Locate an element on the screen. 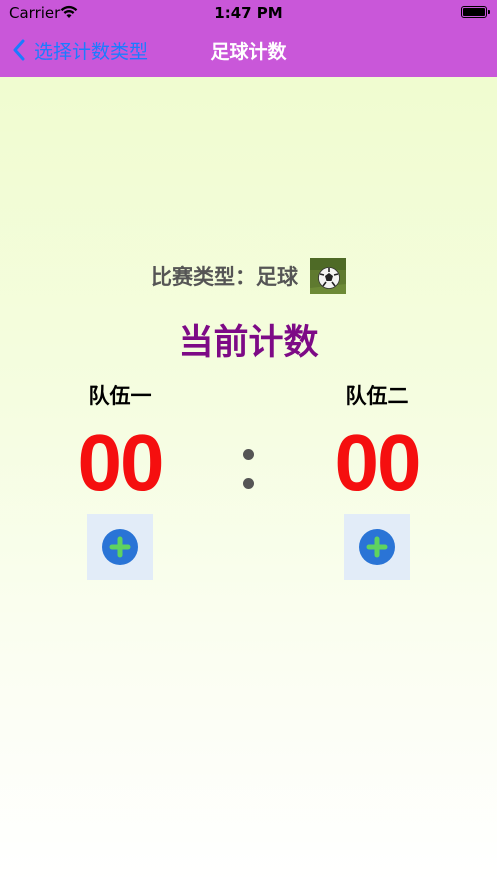 The height and width of the screenshot is (883, 497). clock: 1:47 PM is located at coordinates (248, 13).